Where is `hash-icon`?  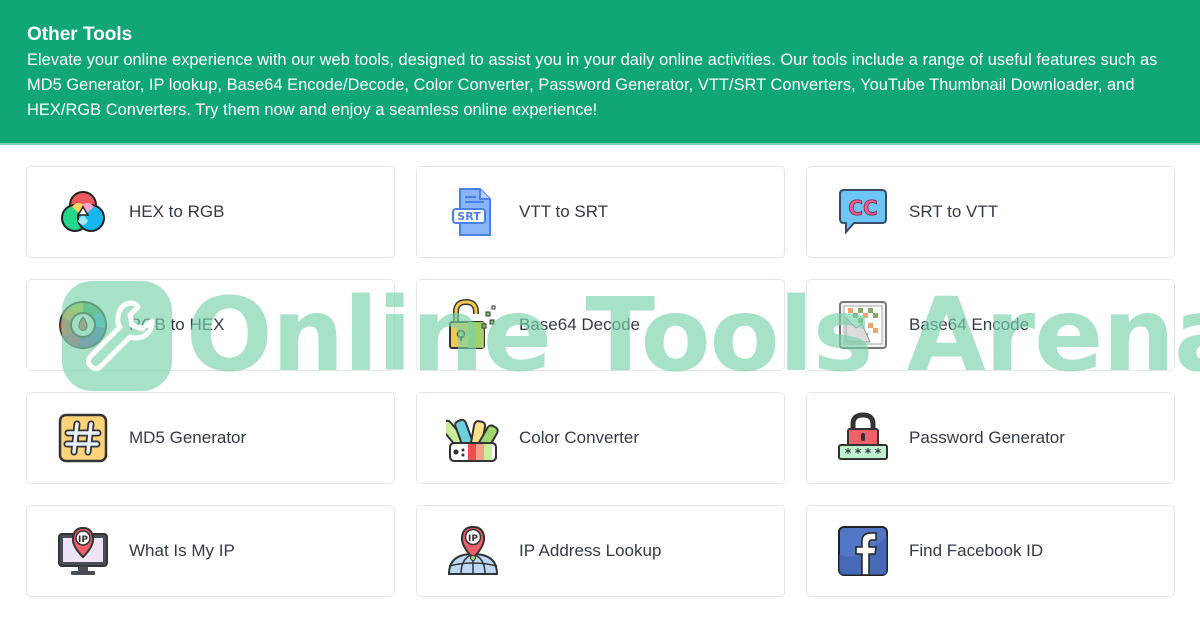
hash-icon is located at coordinates (83, 438).